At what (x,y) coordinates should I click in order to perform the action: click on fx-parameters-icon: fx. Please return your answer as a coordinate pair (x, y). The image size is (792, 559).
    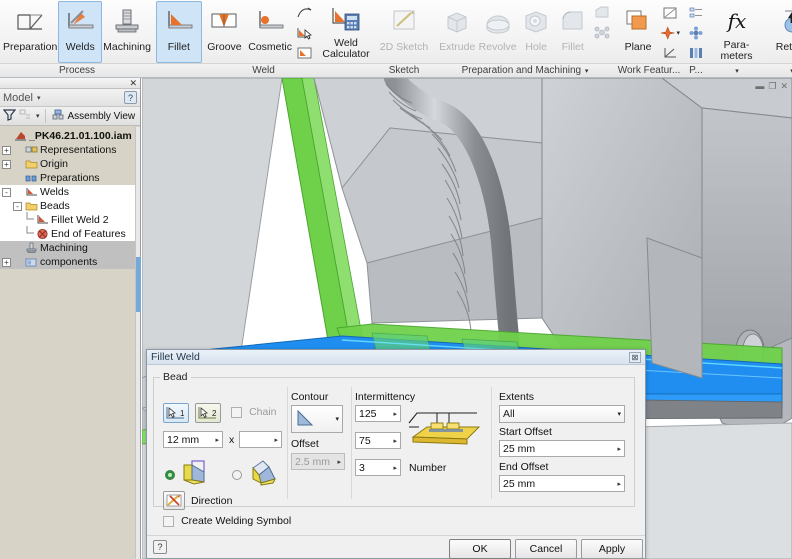
    Looking at the image, I should click on (737, 21).